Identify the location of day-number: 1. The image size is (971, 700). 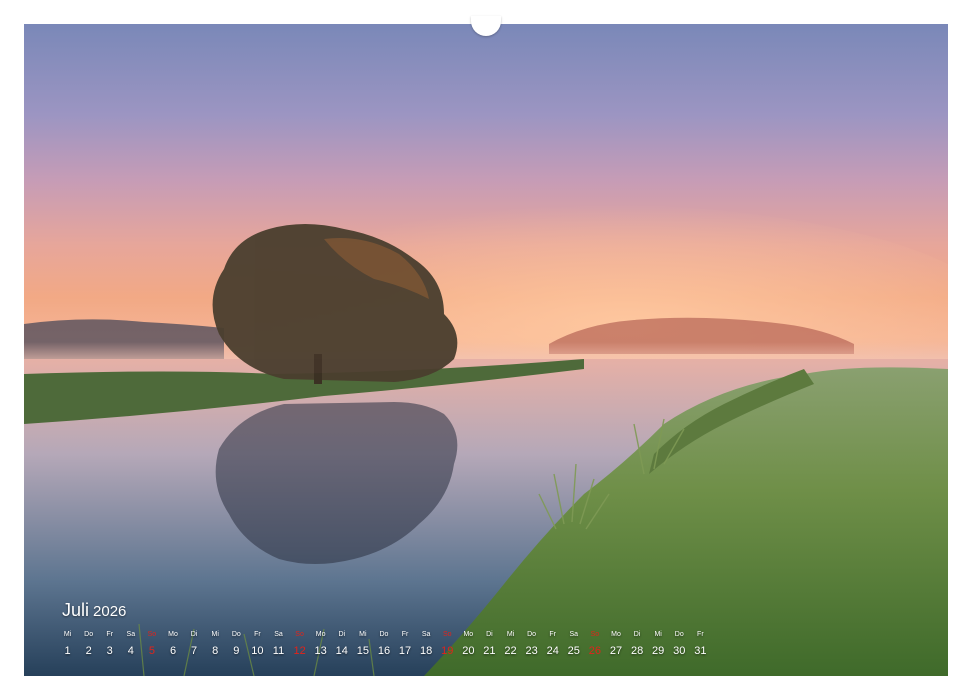
(67, 651).